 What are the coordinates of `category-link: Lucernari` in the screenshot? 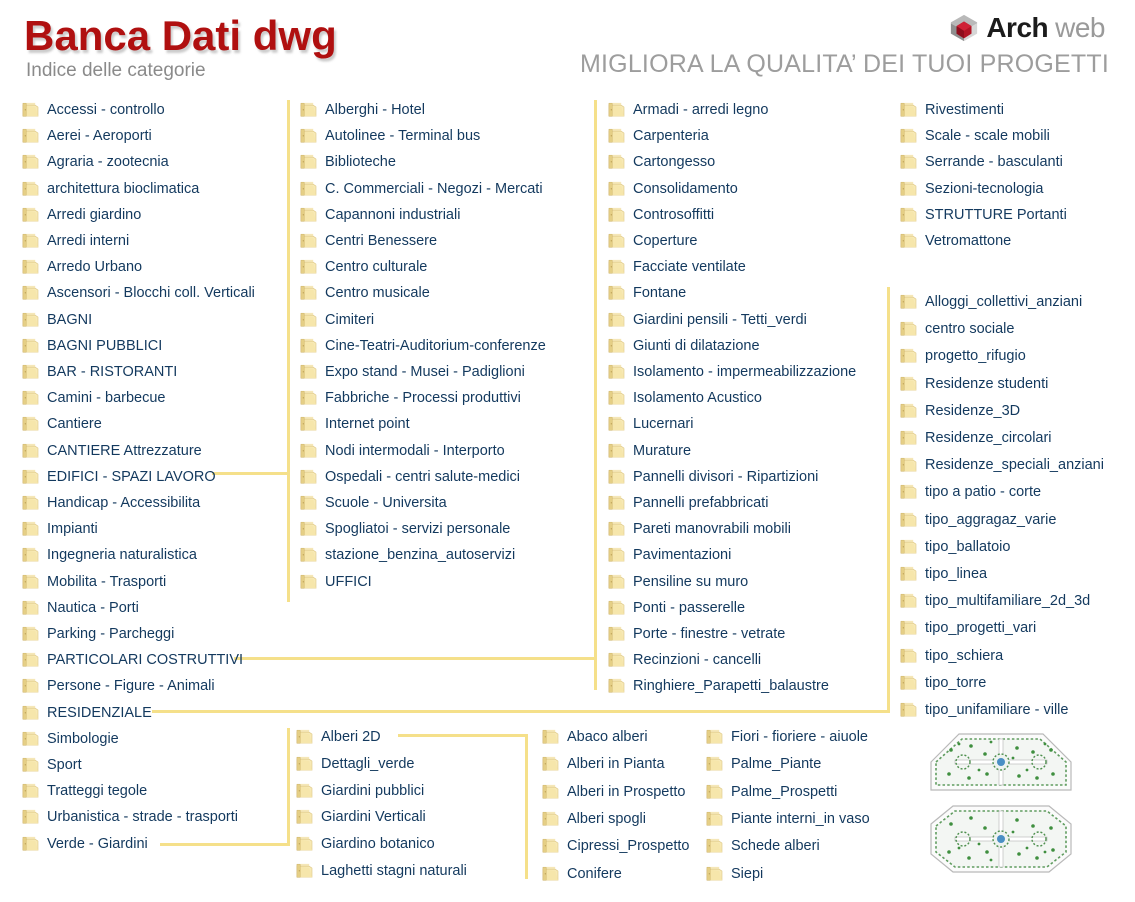 It's located at (650, 424).